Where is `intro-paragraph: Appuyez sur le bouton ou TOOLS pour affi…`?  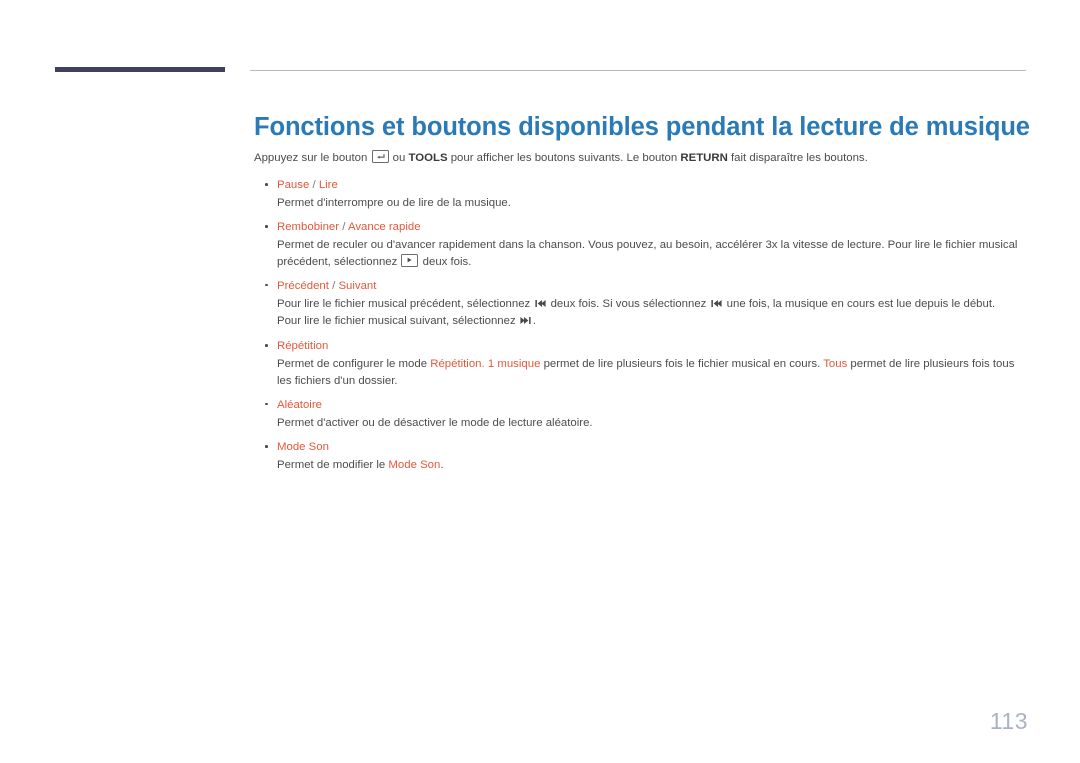 intro-paragraph: Appuyez sur le bouton ou TOOLS pour affi… is located at coordinates (641, 158).